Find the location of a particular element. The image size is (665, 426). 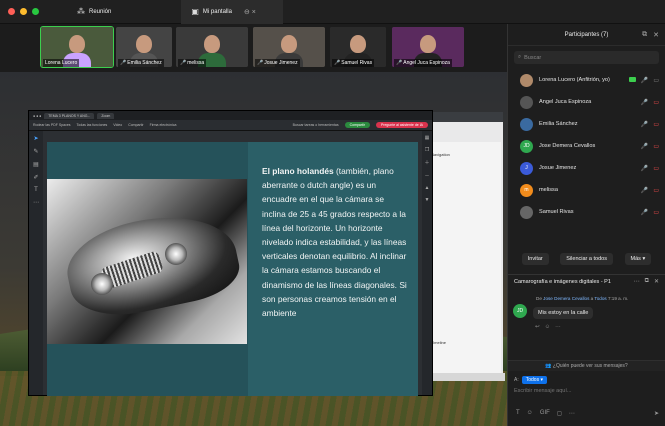

close-window-button is located at coordinates (11, 11).